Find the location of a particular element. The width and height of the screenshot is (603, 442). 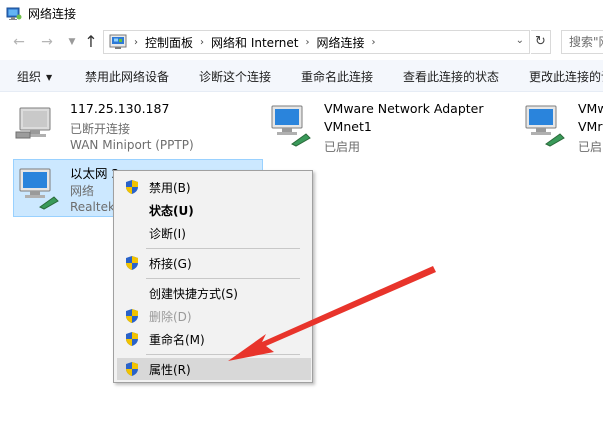

address-dropdown-chevron-icon: ⌄ is located at coordinates (520, 40).